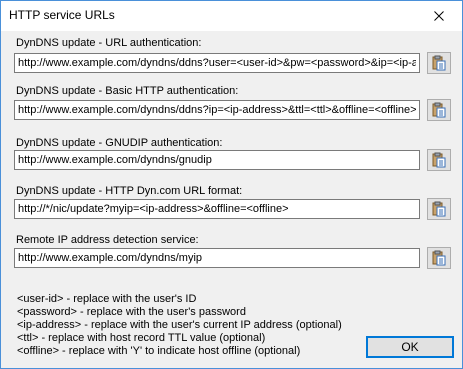 The width and height of the screenshot is (463, 369). I want to click on ip-detection-copy-button, so click(439, 258).